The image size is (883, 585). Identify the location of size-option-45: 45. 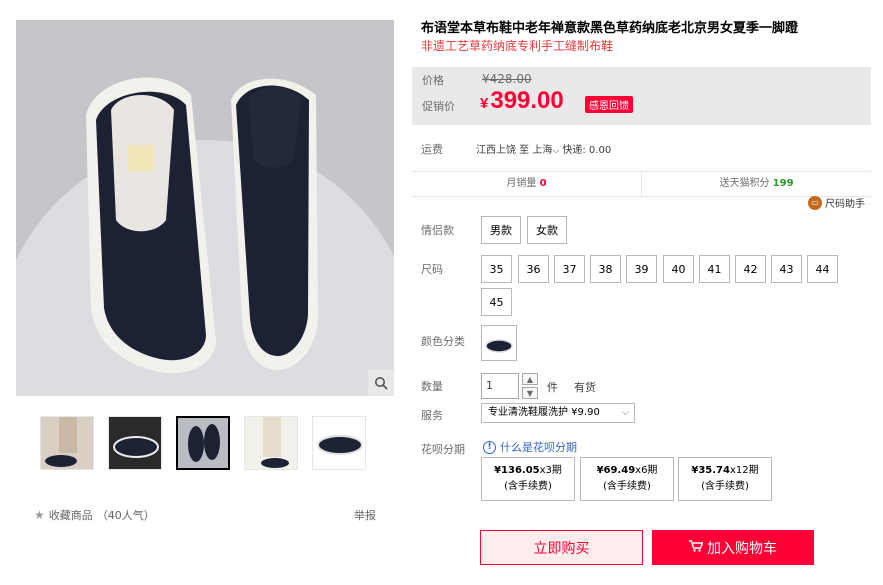
(496, 302).